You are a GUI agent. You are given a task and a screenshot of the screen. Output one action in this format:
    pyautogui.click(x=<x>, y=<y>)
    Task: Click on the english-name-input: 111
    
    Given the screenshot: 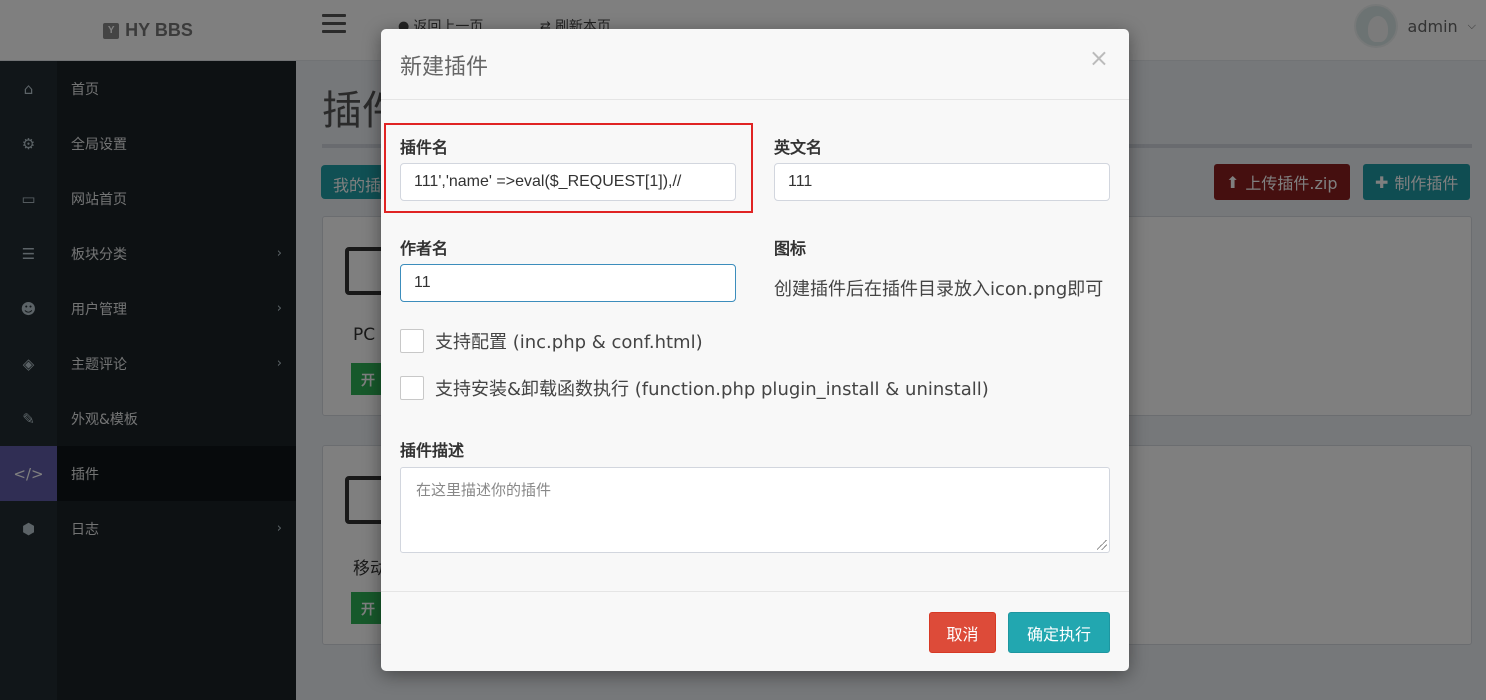 What is the action you would take?
    pyautogui.click(x=942, y=182)
    